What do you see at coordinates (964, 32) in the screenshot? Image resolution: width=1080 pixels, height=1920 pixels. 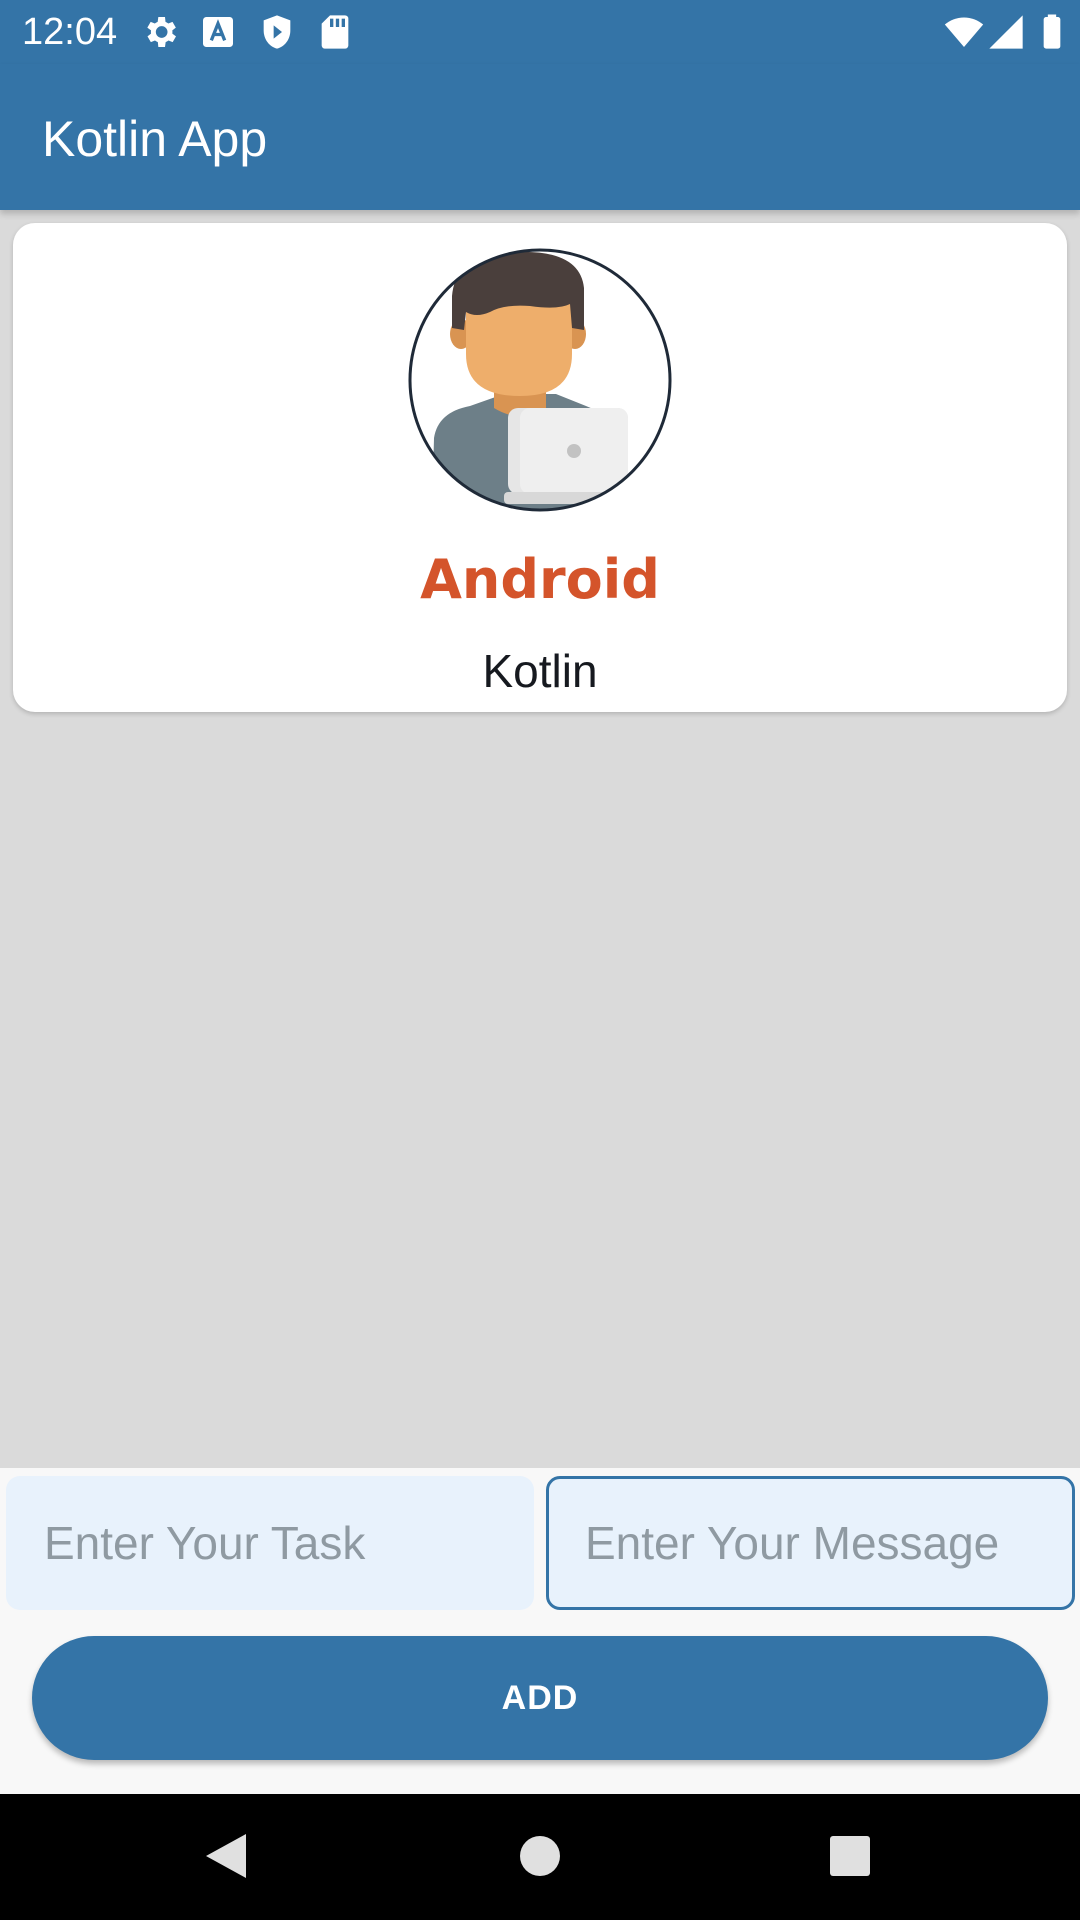 I see `wifi-icon` at bounding box center [964, 32].